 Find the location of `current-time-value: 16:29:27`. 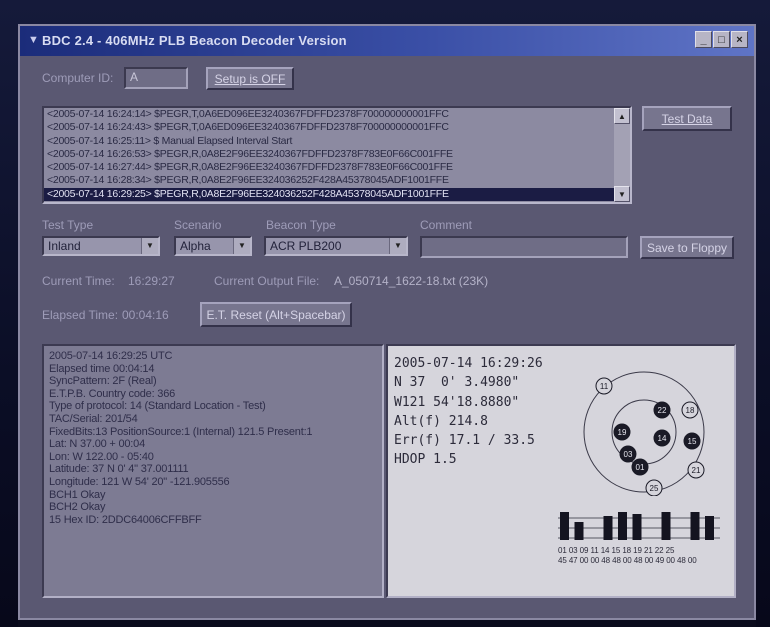

current-time-value: 16:29:27 is located at coordinates (151, 281).